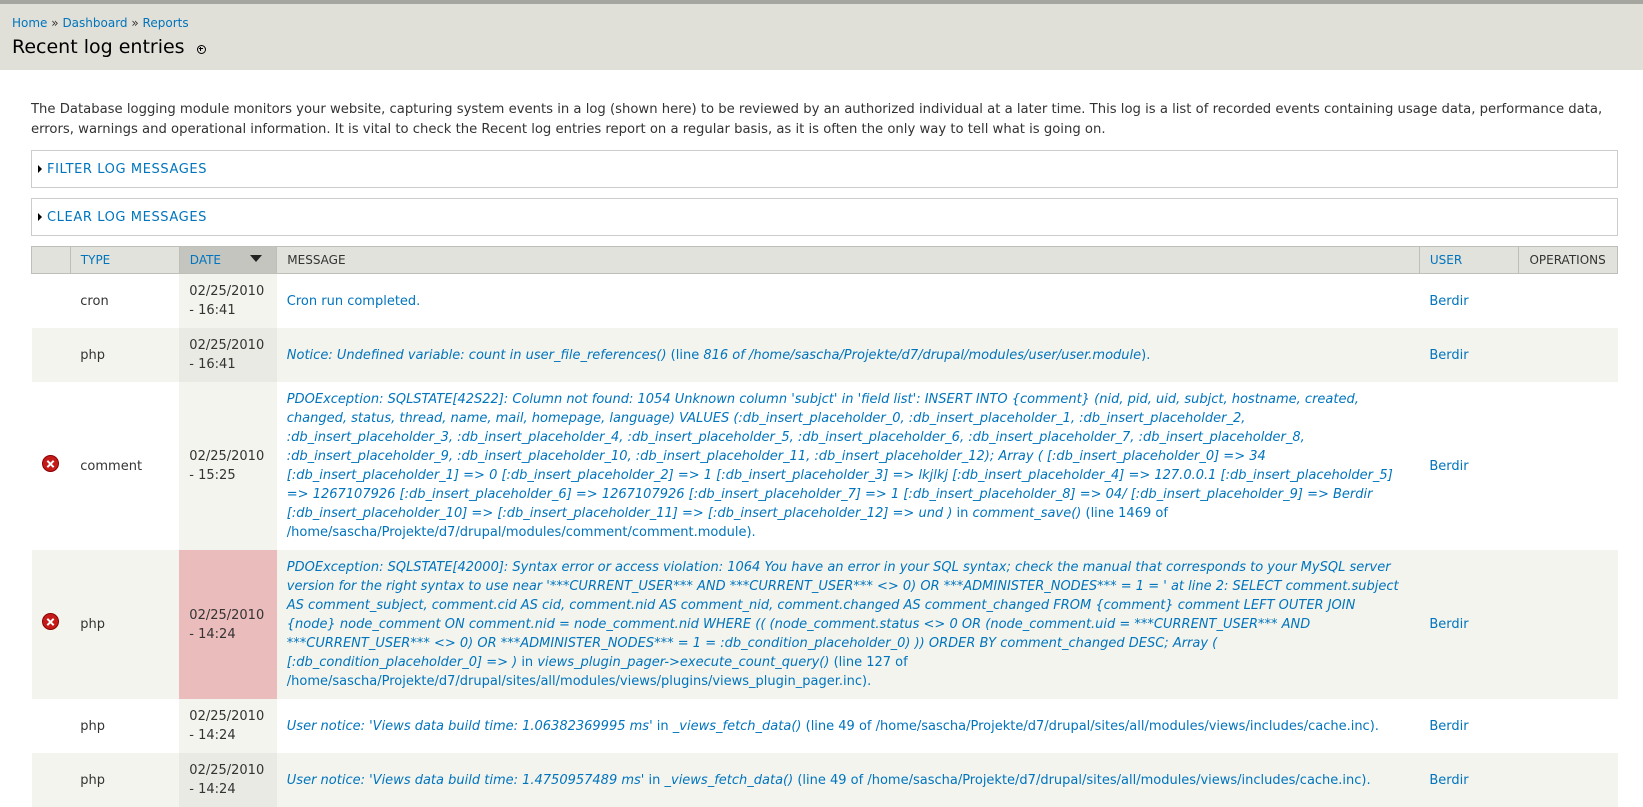 This screenshot has height=807, width=1643. I want to click on row-date: 02/25/2010- 14:24, so click(227, 624).